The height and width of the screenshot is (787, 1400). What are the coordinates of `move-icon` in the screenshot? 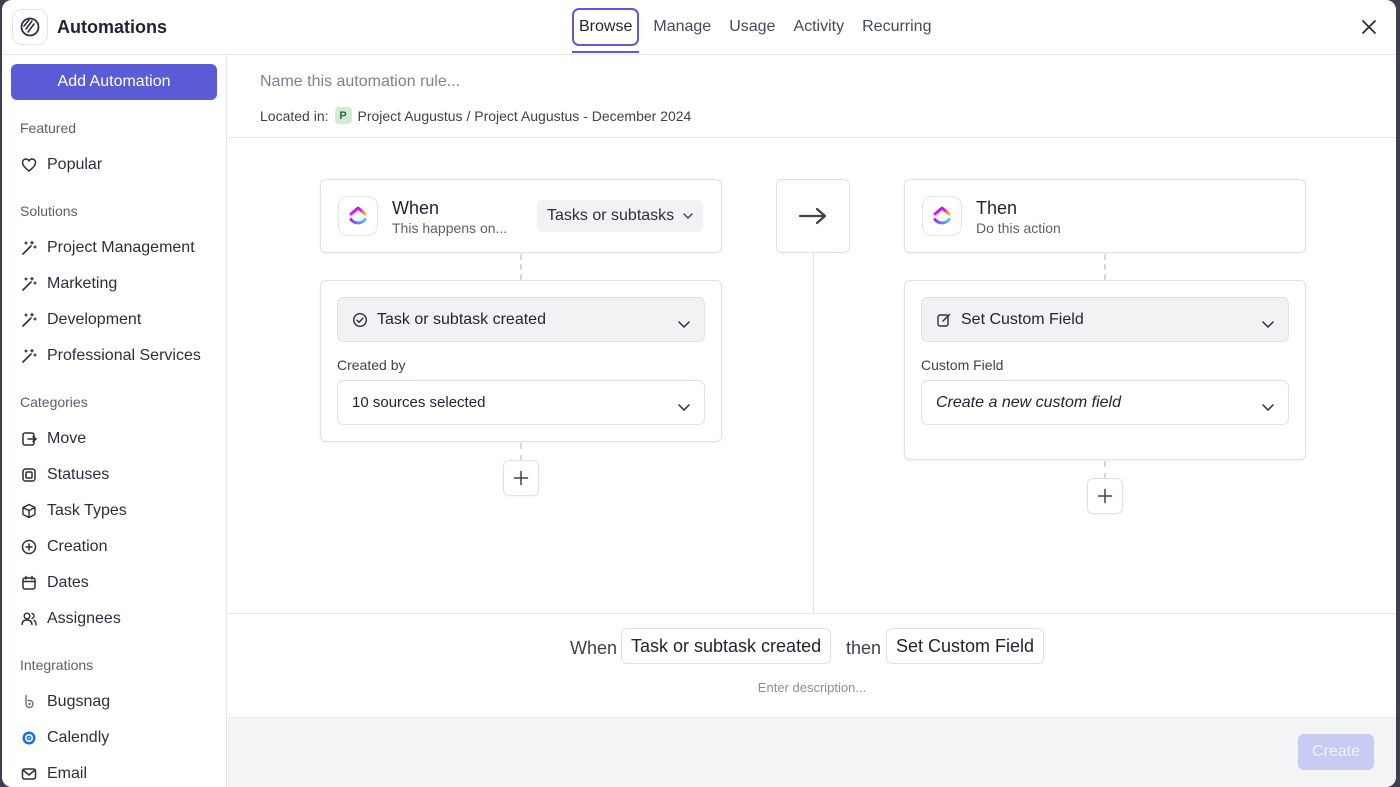 It's located at (28, 439).